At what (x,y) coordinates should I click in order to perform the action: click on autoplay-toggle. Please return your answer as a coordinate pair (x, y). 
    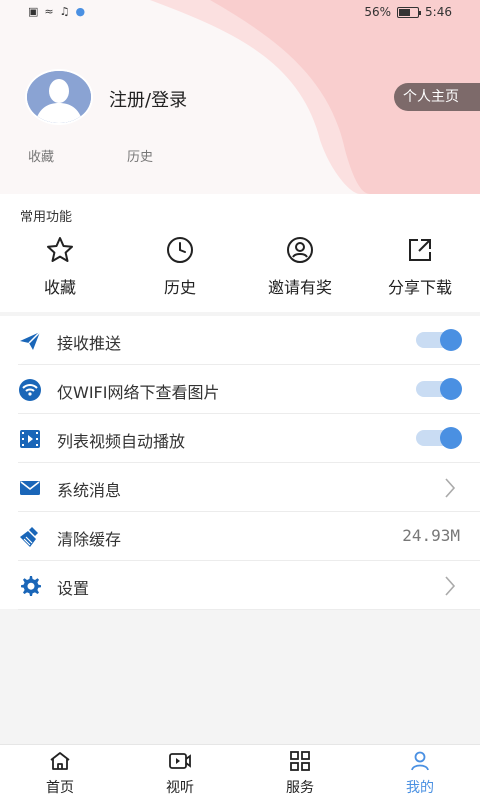
    Looking at the image, I should click on (439, 438).